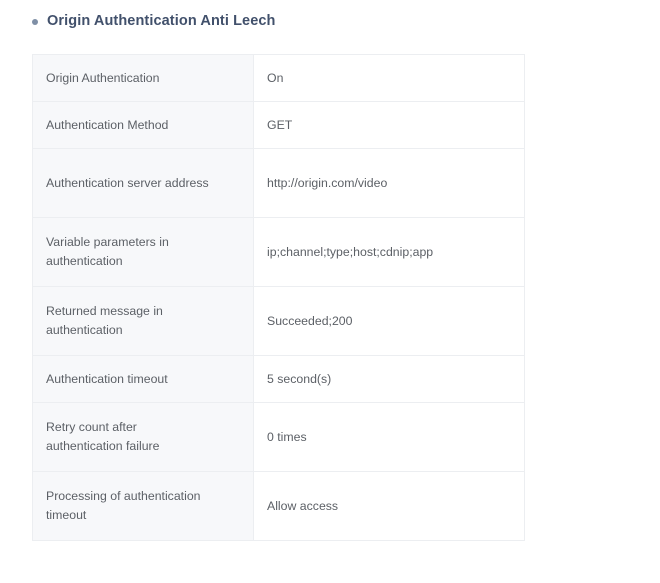  What do you see at coordinates (310, 320) in the screenshot?
I see `row-value: Succeeded;200` at bounding box center [310, 320].